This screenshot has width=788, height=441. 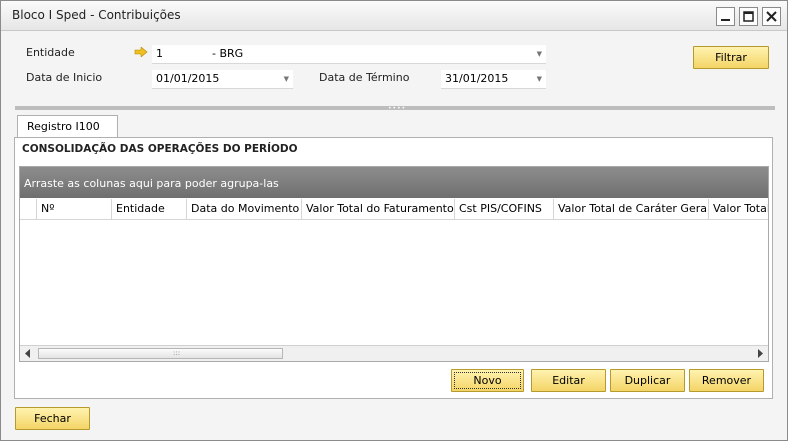 What do you see at coordinates (141, 52) in the screenshot?
I see `link-arrow-icon` at bounding box center [141, 52].